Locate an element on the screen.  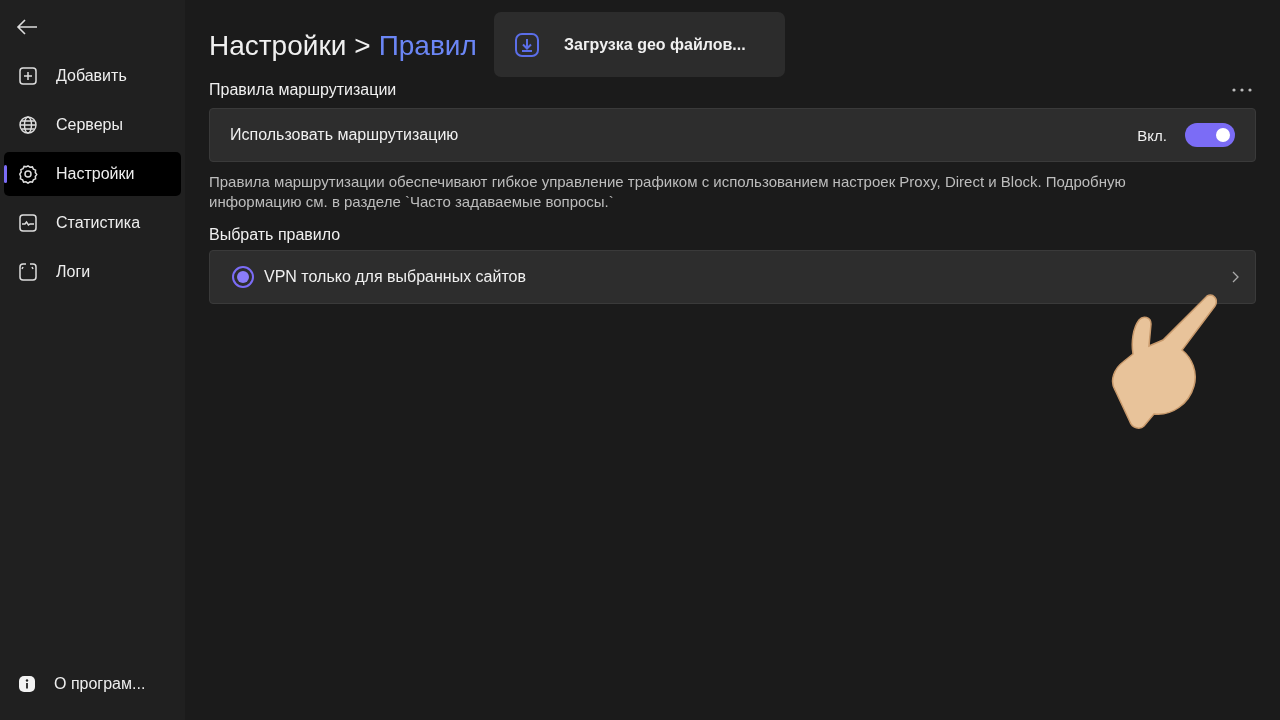
code-bracket-icon is located at coordinates (28, 272).